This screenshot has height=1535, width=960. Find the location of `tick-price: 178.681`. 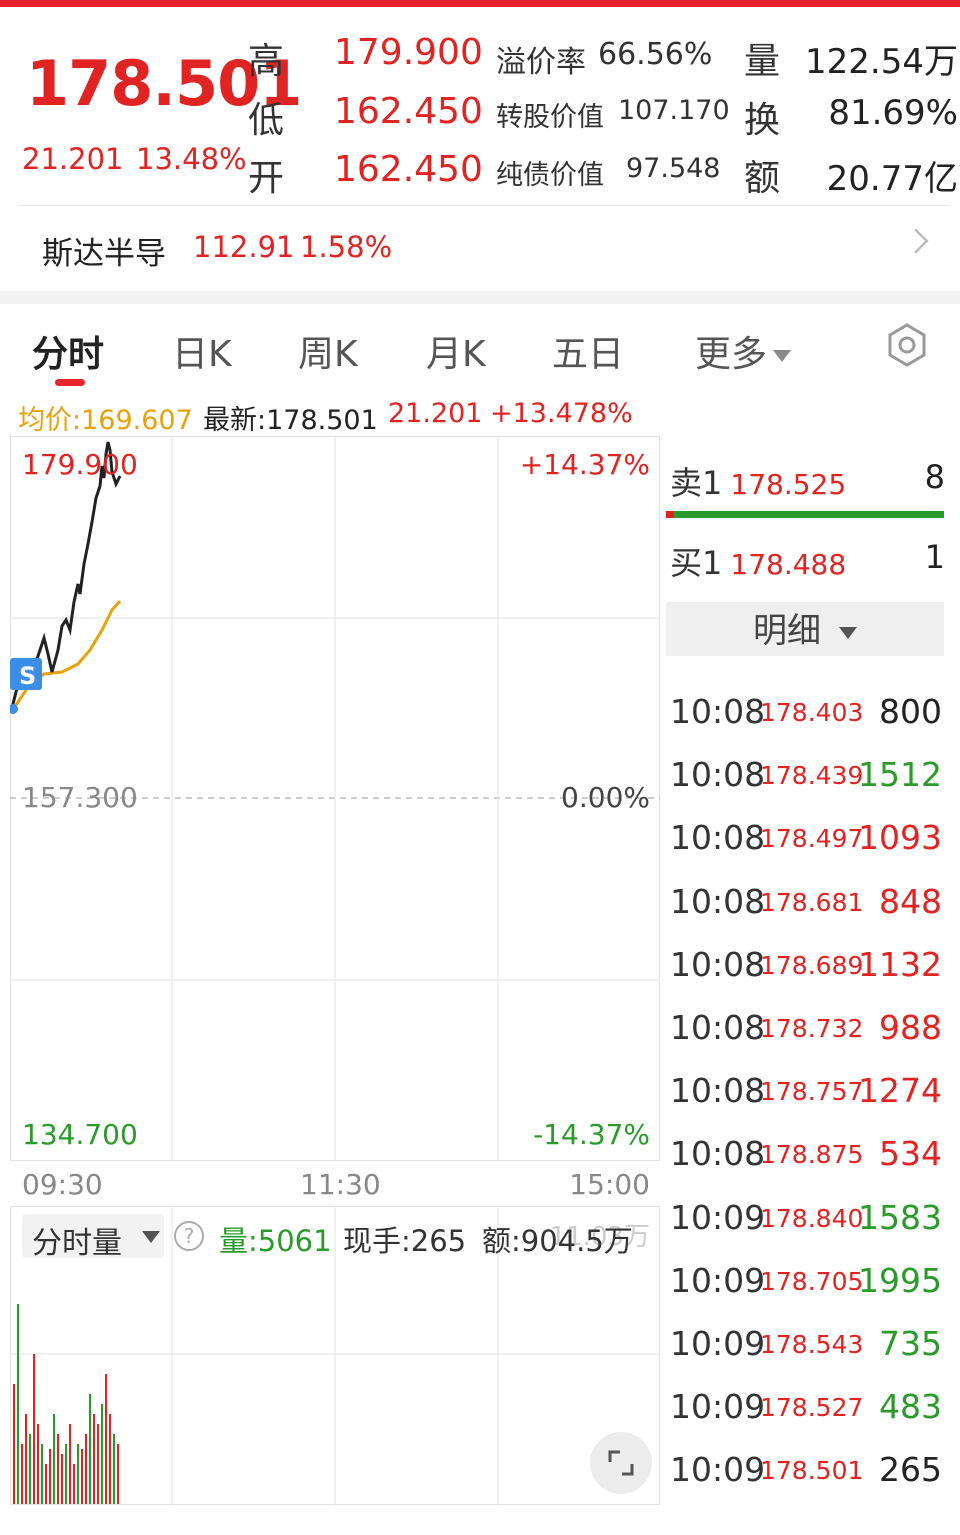

tick-price: 178.681 is located at coordinates (812, 902).